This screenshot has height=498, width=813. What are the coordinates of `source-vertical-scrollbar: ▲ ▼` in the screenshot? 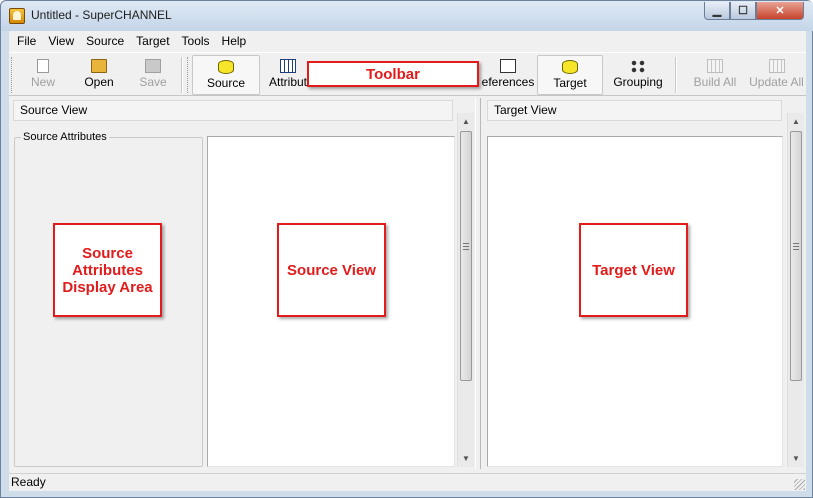 It's located at (465, 290).